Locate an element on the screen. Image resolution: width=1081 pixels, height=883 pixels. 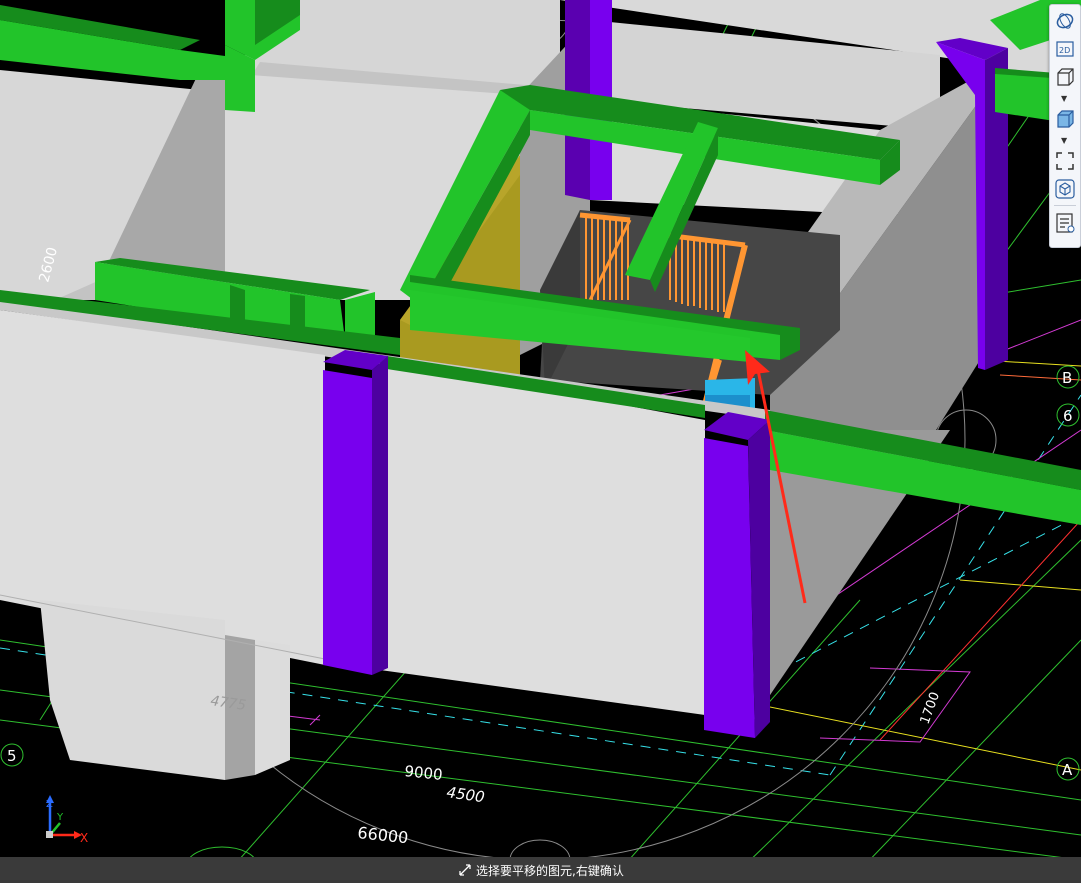
view-cube-icon is located at coordinates (1065, 189).